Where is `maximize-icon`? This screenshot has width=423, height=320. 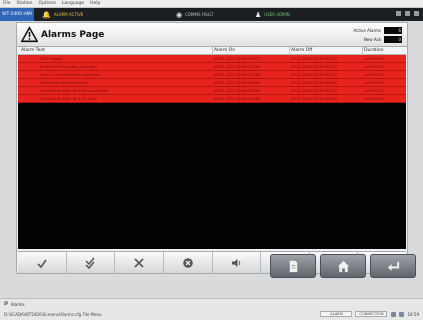
maximize-icon is located at coordinates (407, 13).